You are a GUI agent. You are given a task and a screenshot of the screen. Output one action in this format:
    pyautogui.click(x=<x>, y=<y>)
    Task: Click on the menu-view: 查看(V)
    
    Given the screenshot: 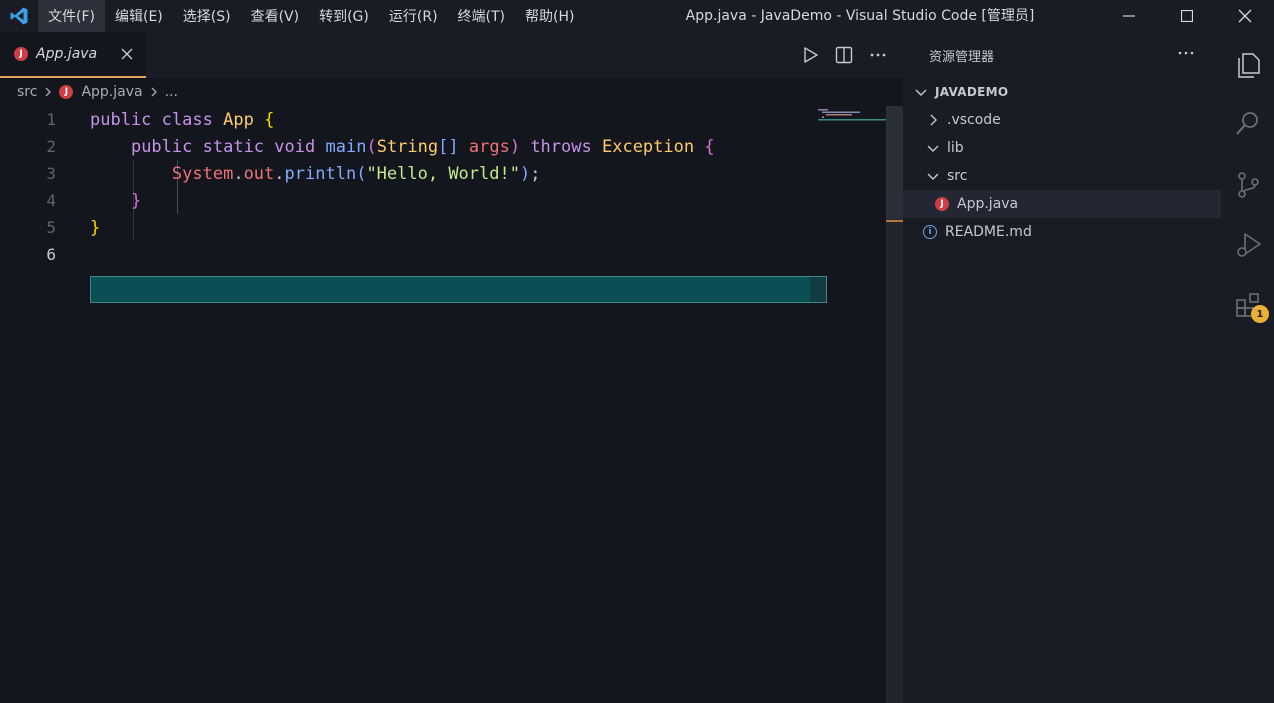 What is the action you would take?
    pyautogui.click(x=275, y=16)
    